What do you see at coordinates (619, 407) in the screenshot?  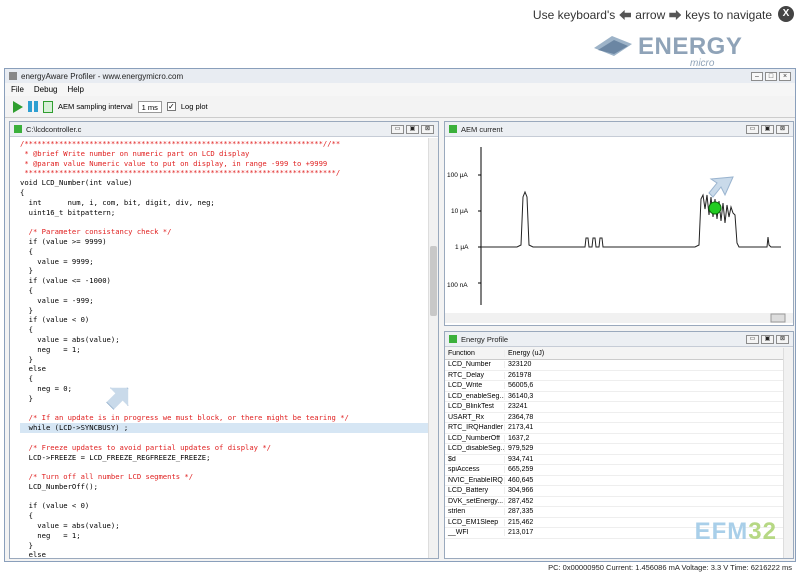 I see `table-row: LCD_BlinkTest 23241` at bounding box center [619, 407].